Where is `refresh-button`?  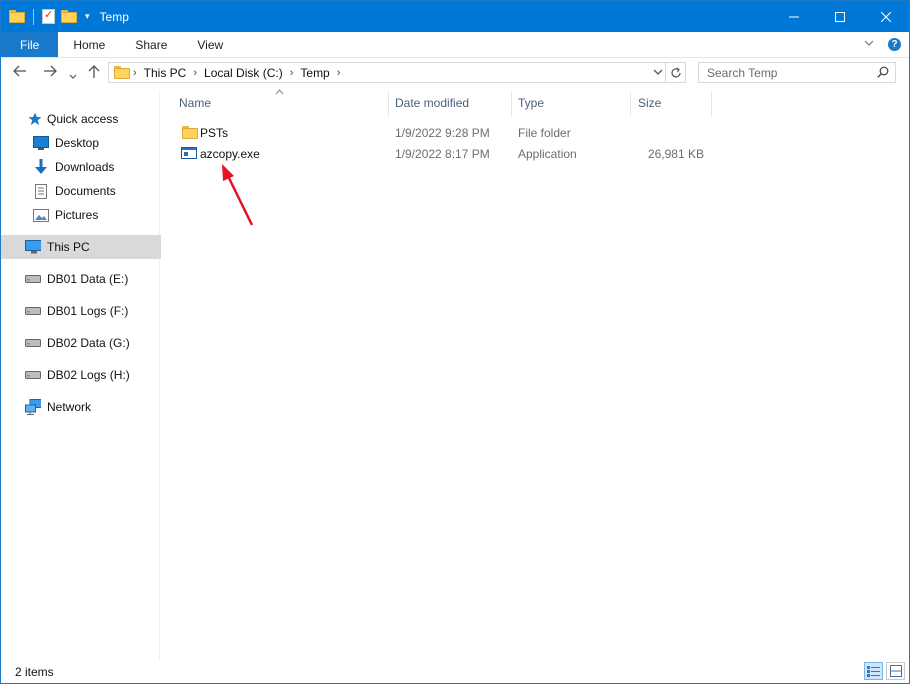 refresh-button is located at coordinates (676, 72).